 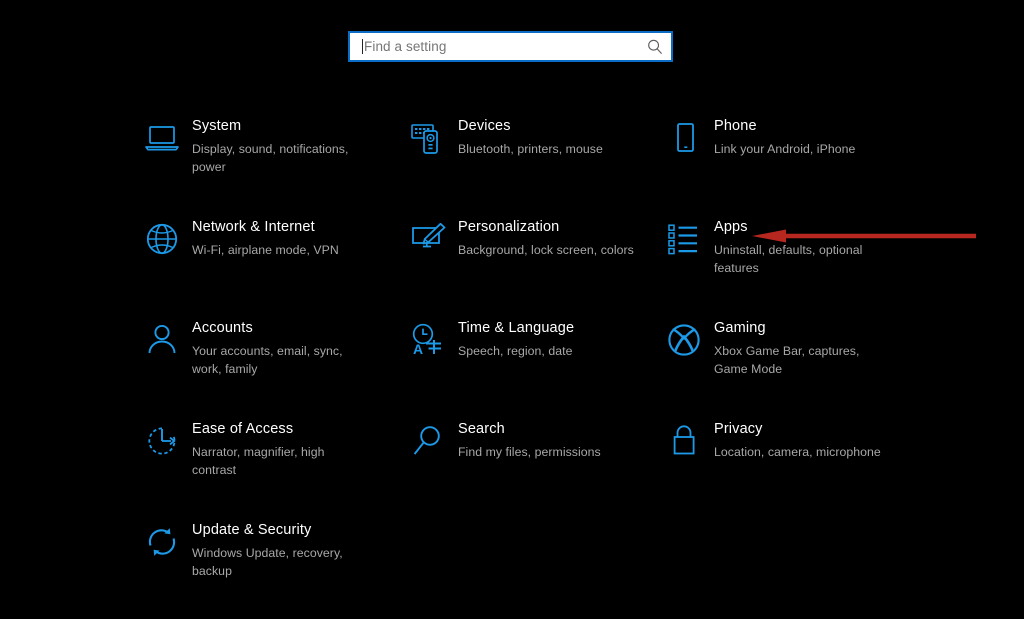 I want to click on settings-item-text: Devices Bluetooth, printers, mouse, so click(x=530, y=134).